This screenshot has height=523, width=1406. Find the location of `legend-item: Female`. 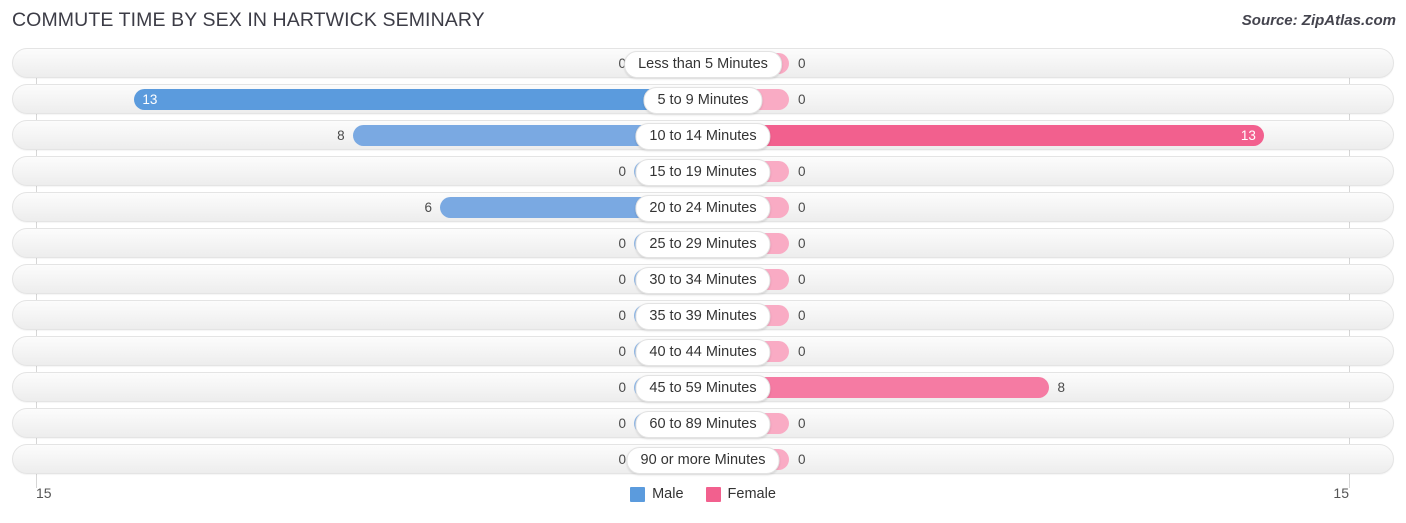

legend-item: Female is located at coordinates (740, 494).